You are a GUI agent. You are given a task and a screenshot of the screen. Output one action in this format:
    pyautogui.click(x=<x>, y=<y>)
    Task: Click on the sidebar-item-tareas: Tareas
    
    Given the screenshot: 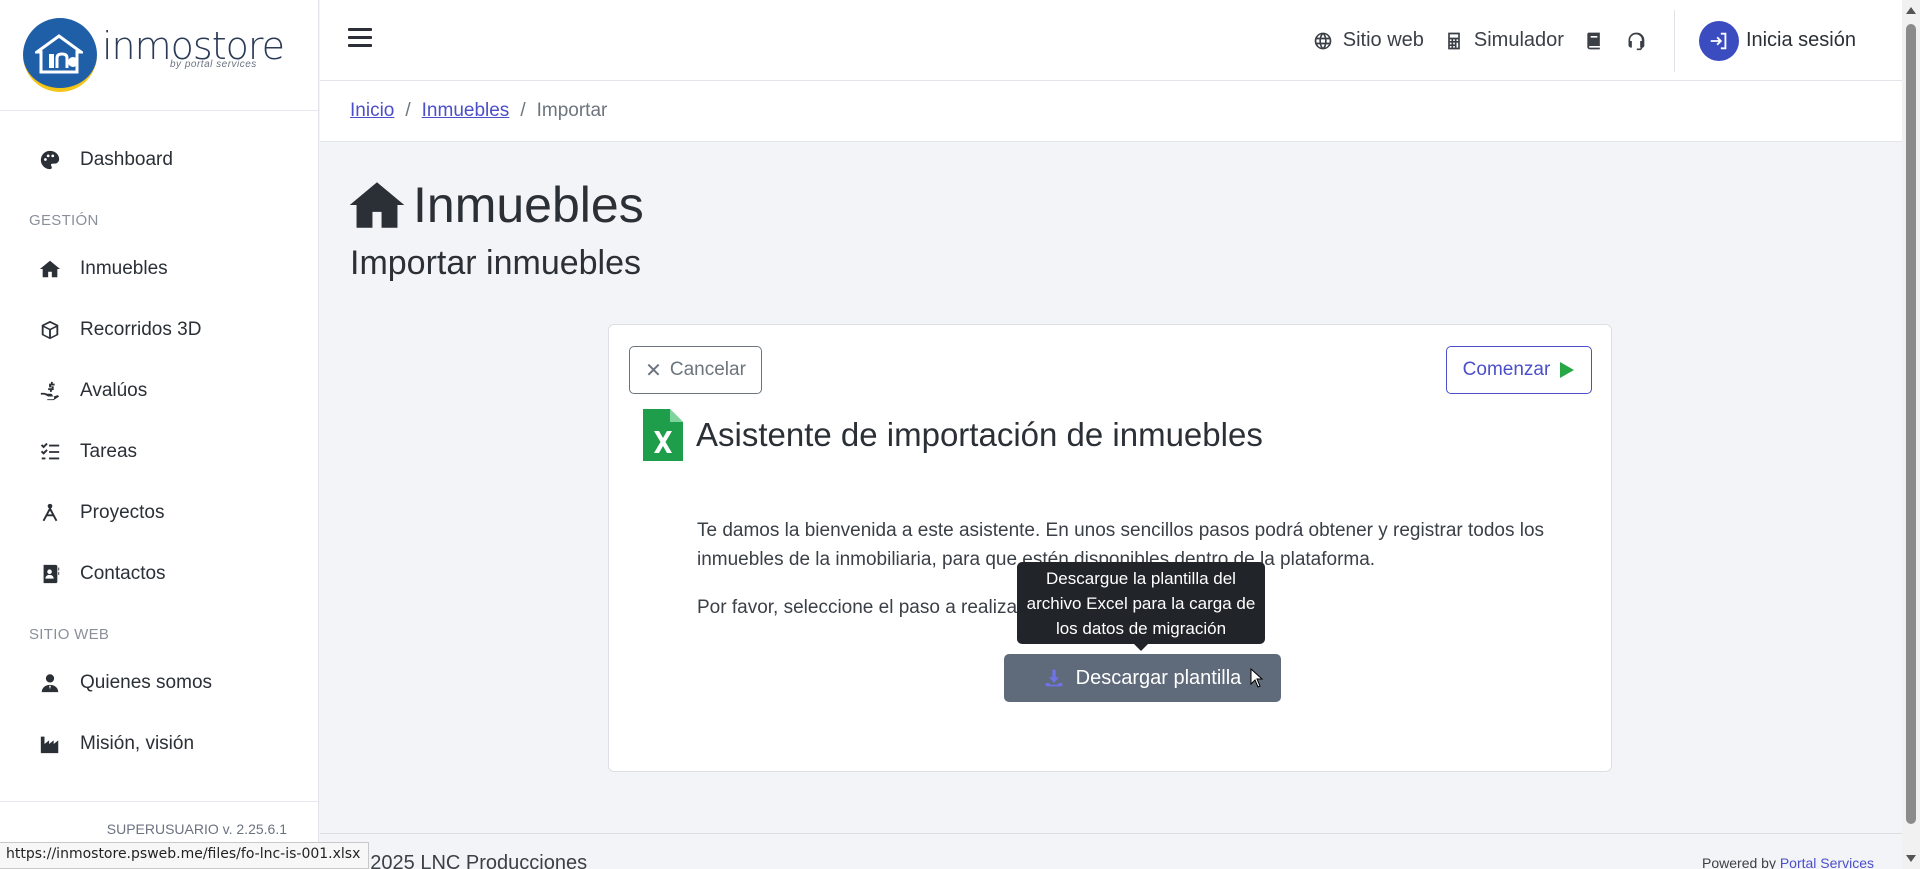 What is the action you would take?
    pyautogui.click(x=159, y=451)
    